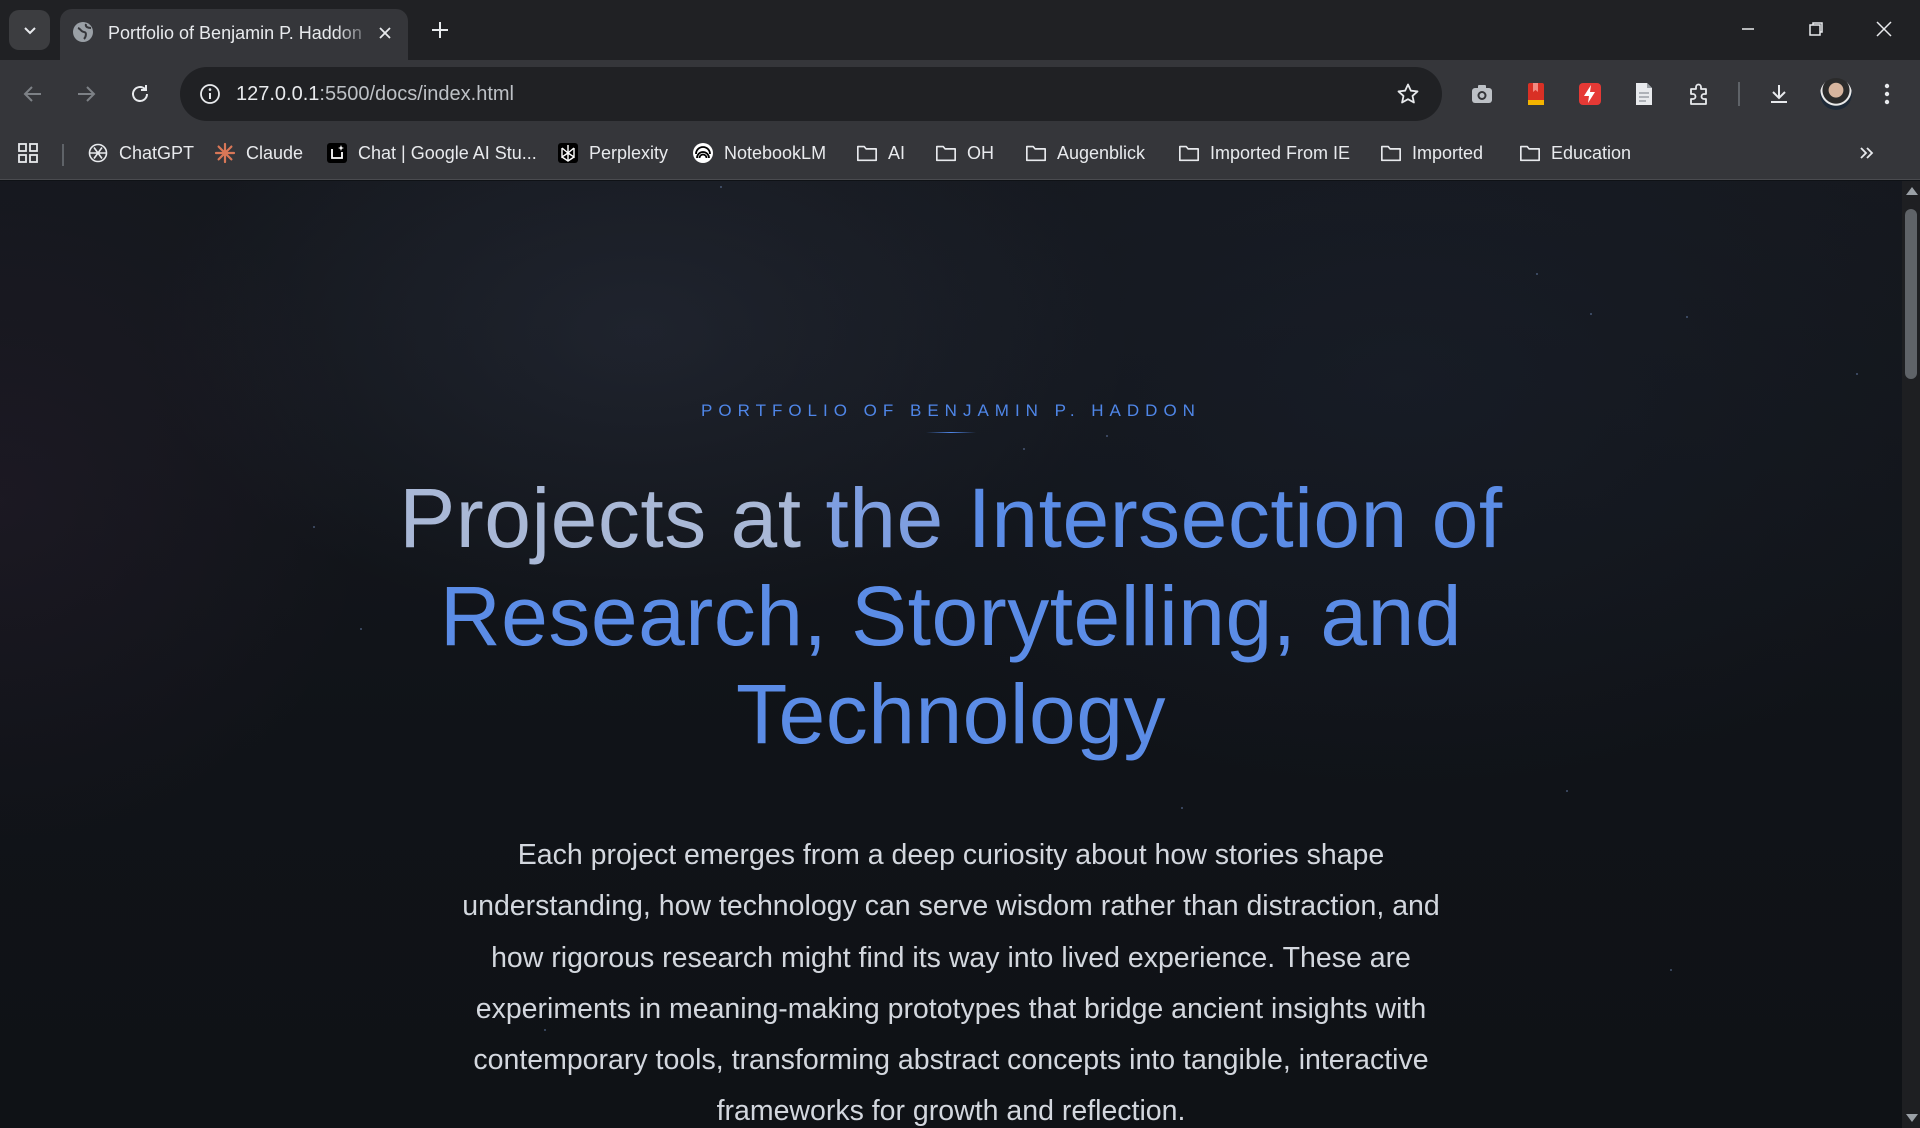  I want to click on title-word: Storytelling,, so click(1074, 616).